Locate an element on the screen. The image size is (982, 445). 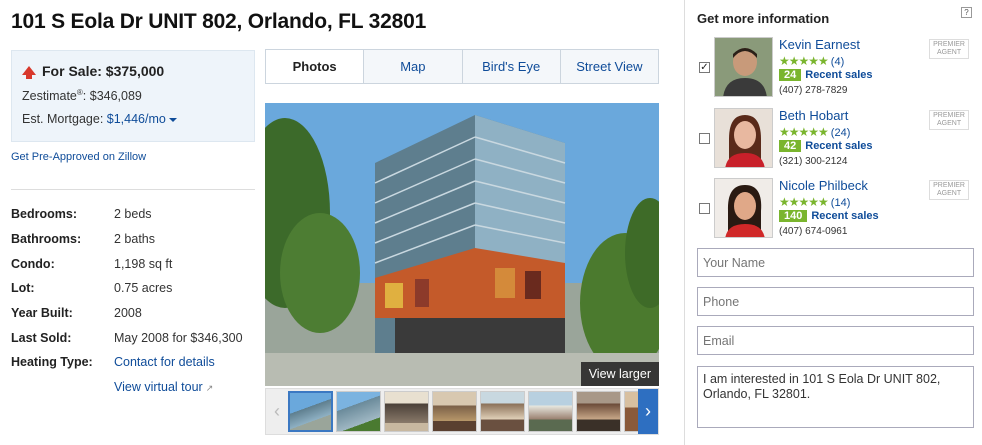
fact-row: Last Sold: May 2008 for $346,300 is located at coordinates (127, 337).